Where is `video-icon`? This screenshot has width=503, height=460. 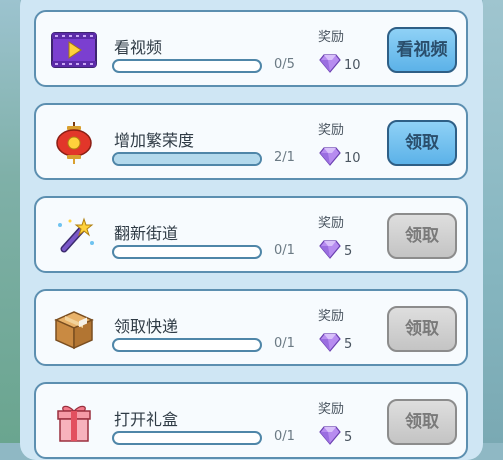
video-icon is located at coordinates (74, 50).